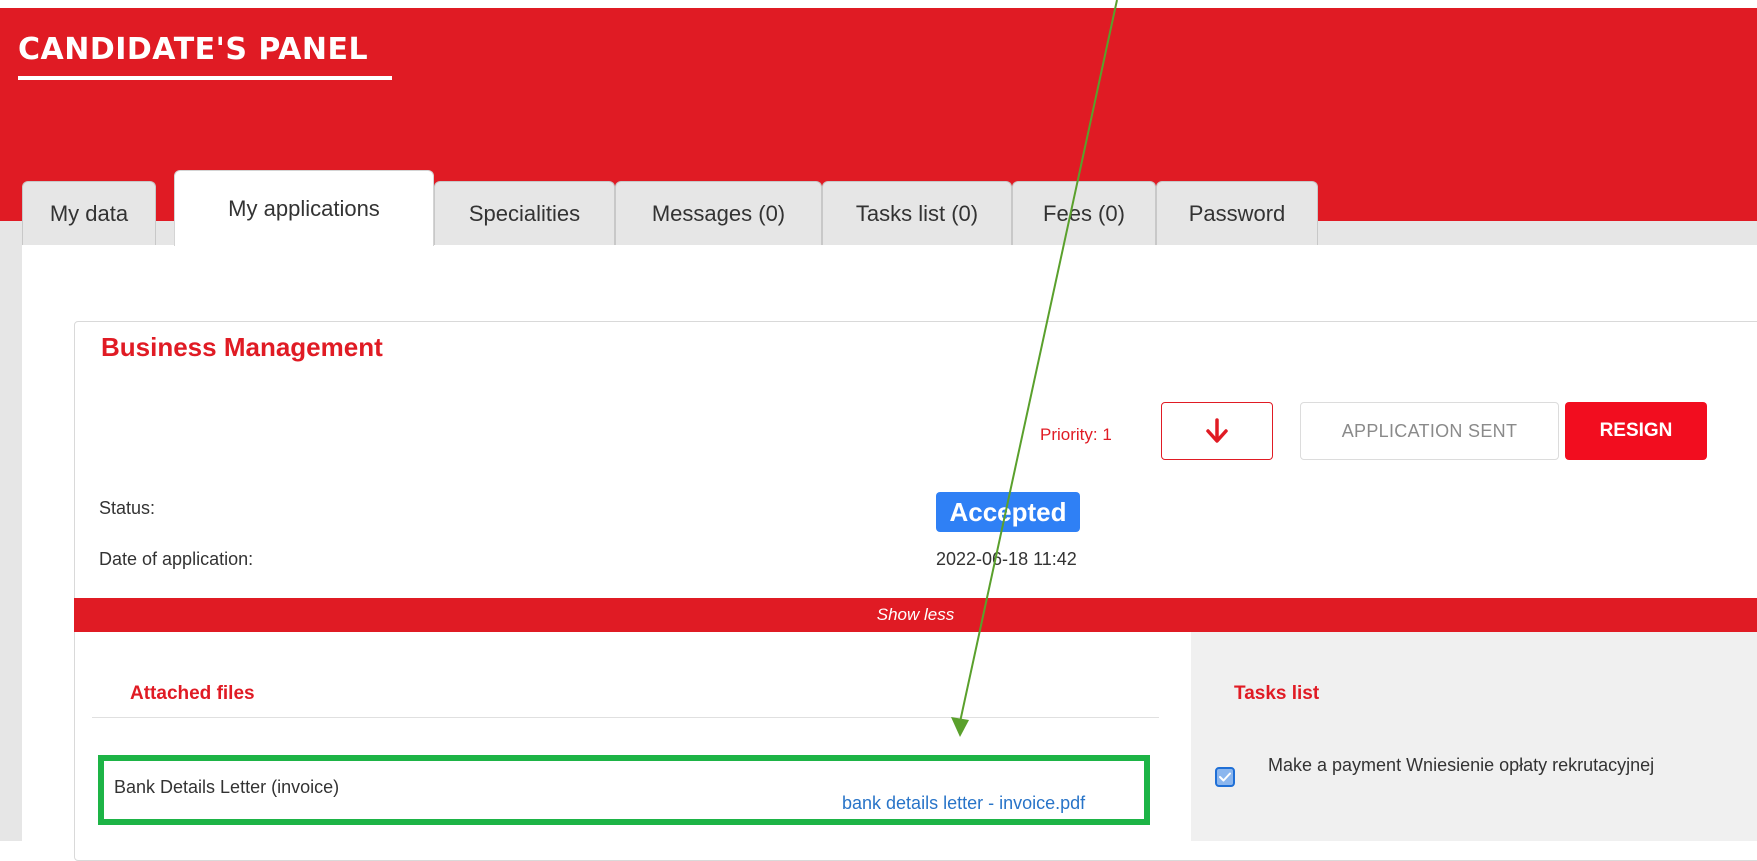 The height and width of the screenshot is (861, 1757). I want to click on priority-label: Priority: 1, so click(1076, 434).